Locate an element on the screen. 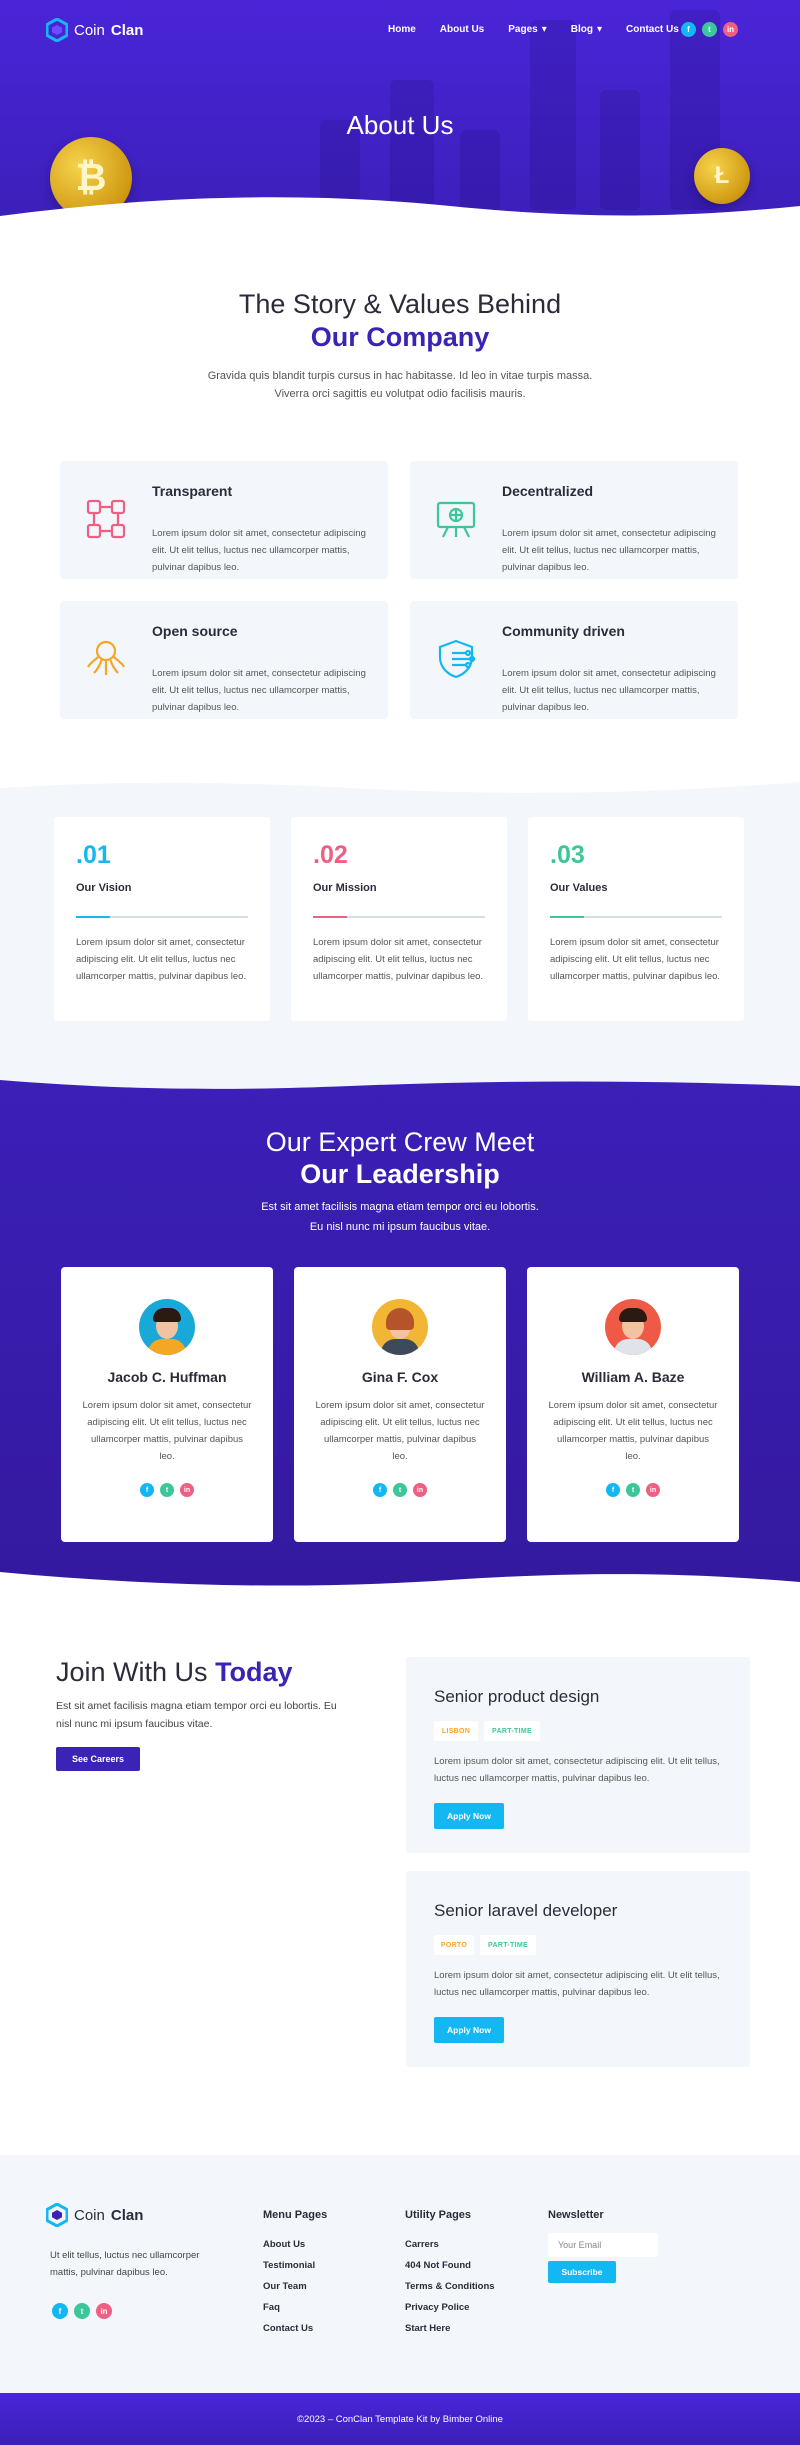 This screenshot has height=2445, width=800. value-title: Our Mission is located at coordinates (345, 888).